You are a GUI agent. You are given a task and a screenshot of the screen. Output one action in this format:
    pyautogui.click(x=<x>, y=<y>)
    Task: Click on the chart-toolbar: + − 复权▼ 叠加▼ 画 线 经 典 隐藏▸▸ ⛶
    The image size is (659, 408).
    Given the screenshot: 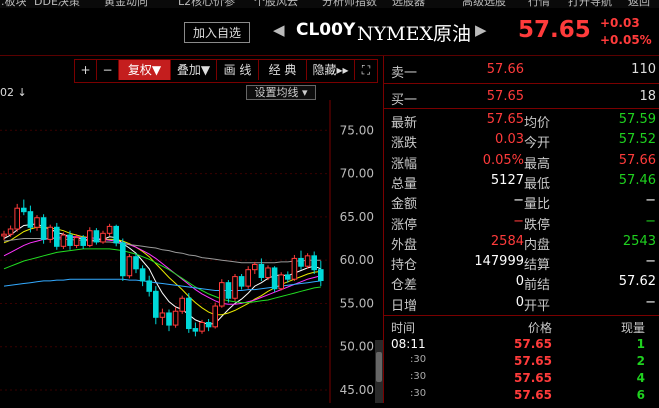 What is the action you would take?
    pyautogui.click(x=226, y=71)
    